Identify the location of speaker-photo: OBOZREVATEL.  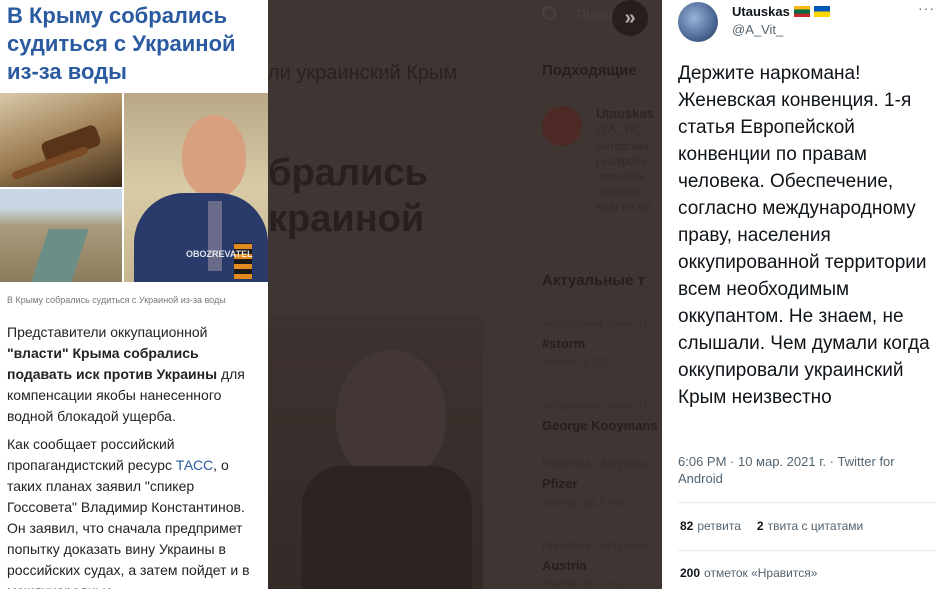
(196, 187).